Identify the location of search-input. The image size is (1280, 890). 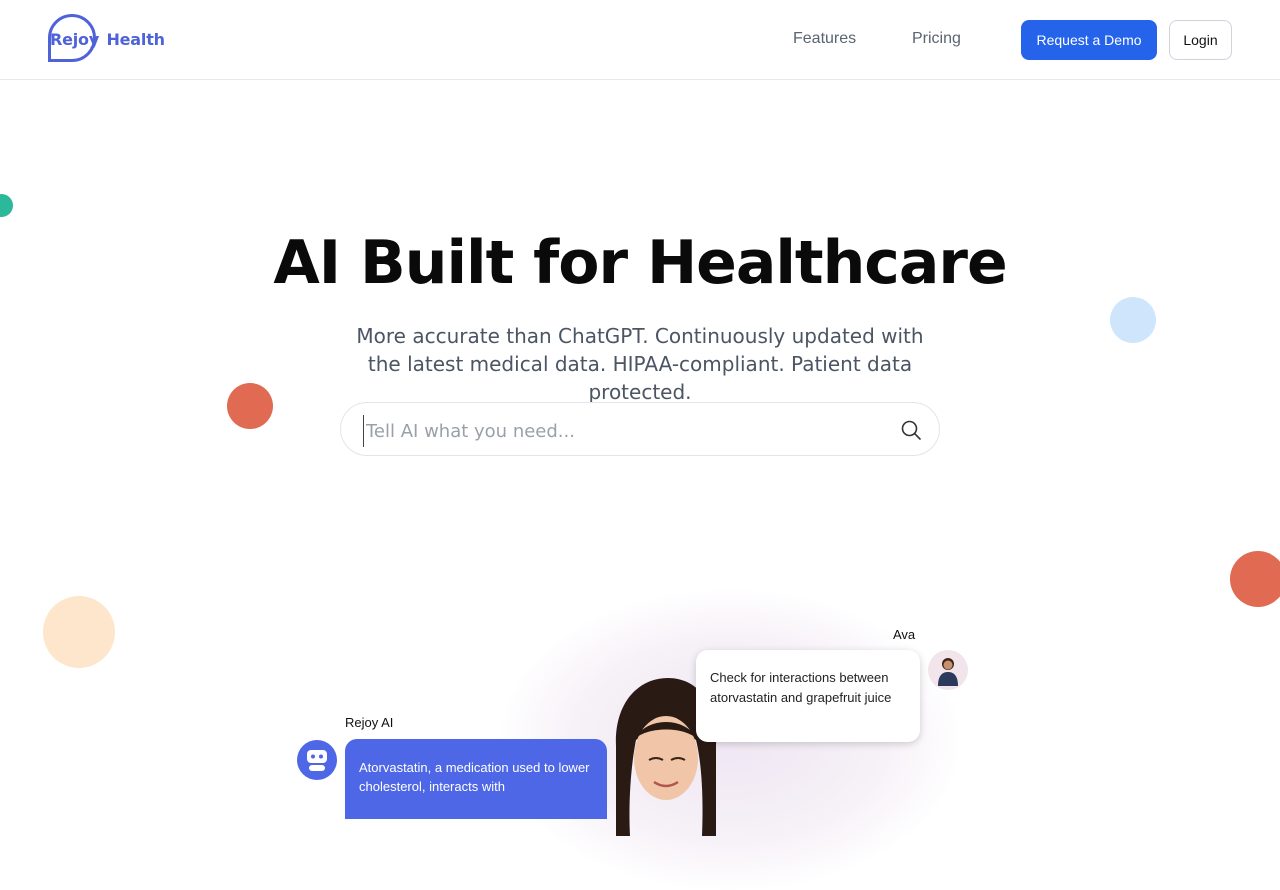
(625, 431).